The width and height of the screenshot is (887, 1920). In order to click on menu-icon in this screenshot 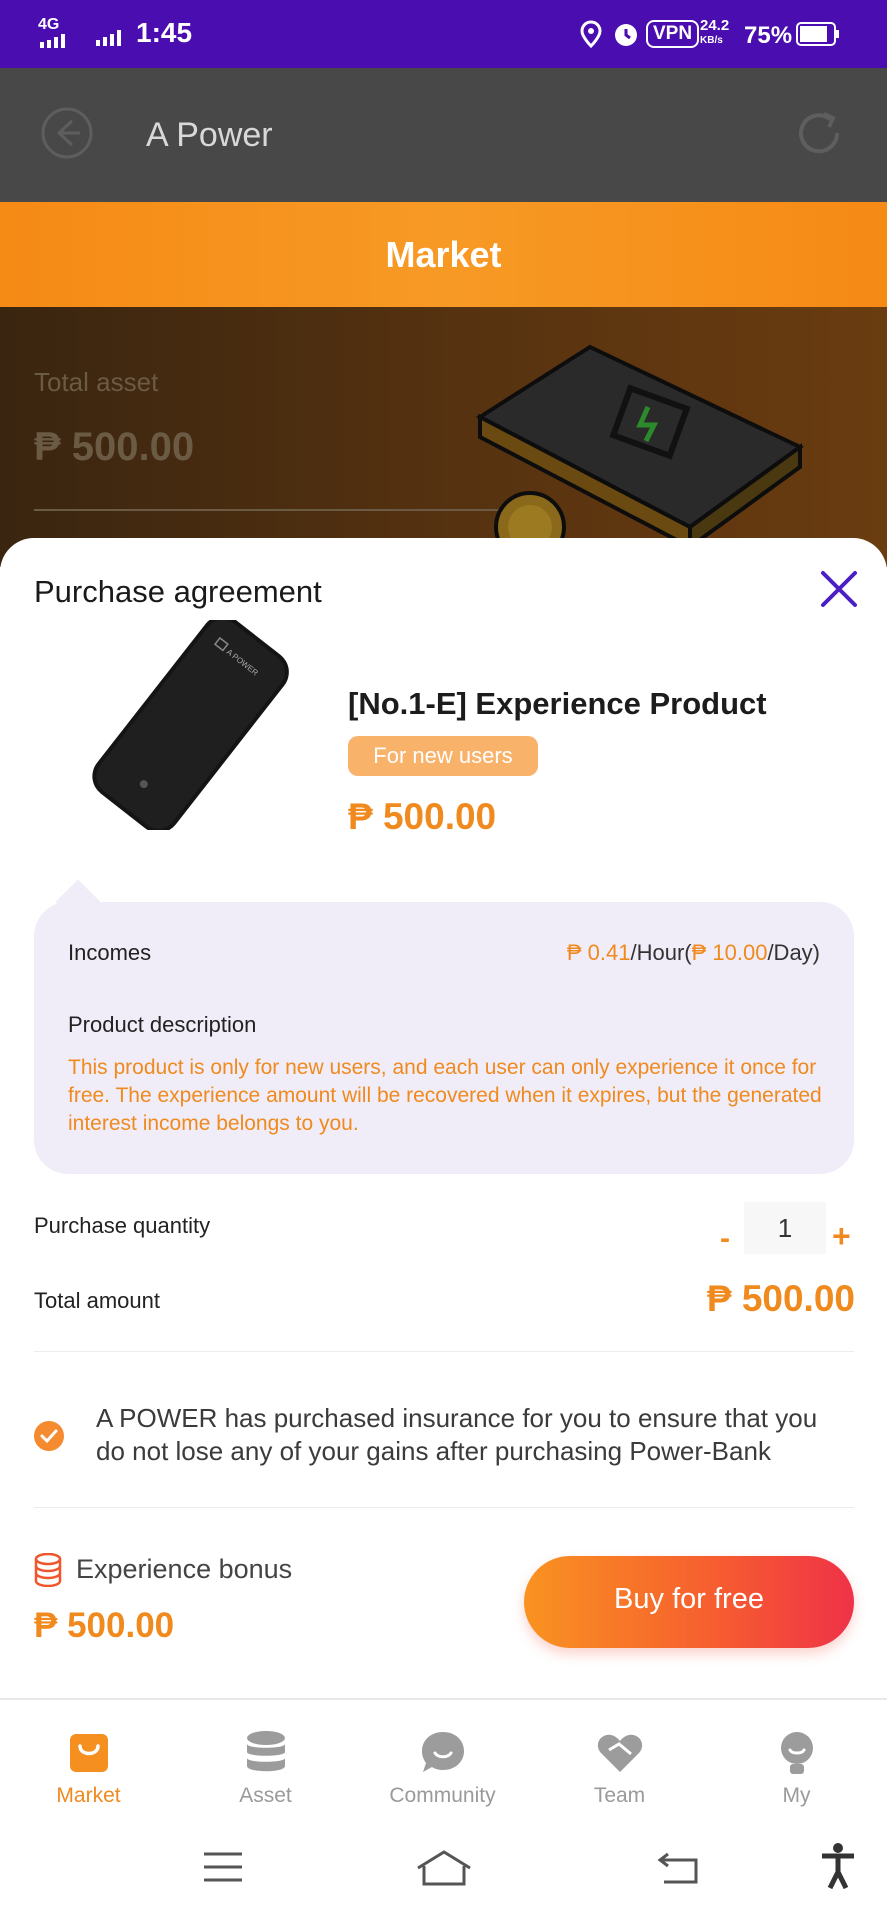, I will do `click(223, 1867)`.